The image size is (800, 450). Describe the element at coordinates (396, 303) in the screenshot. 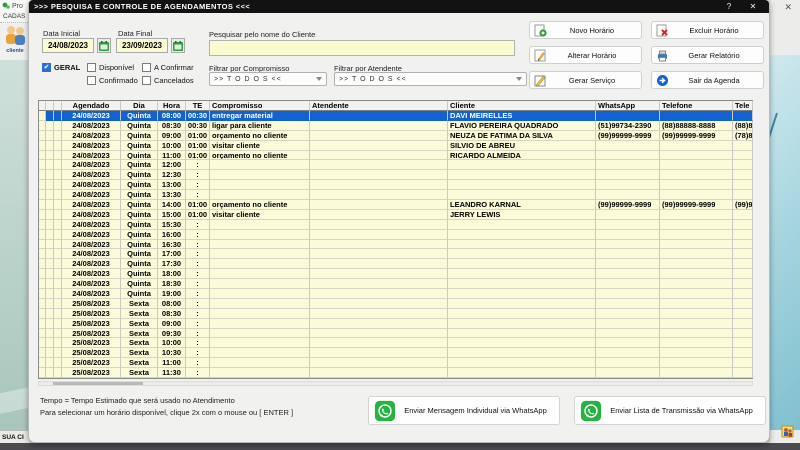

I see `table-row: 25/08/2023 Sexta 08:00:` at that location.